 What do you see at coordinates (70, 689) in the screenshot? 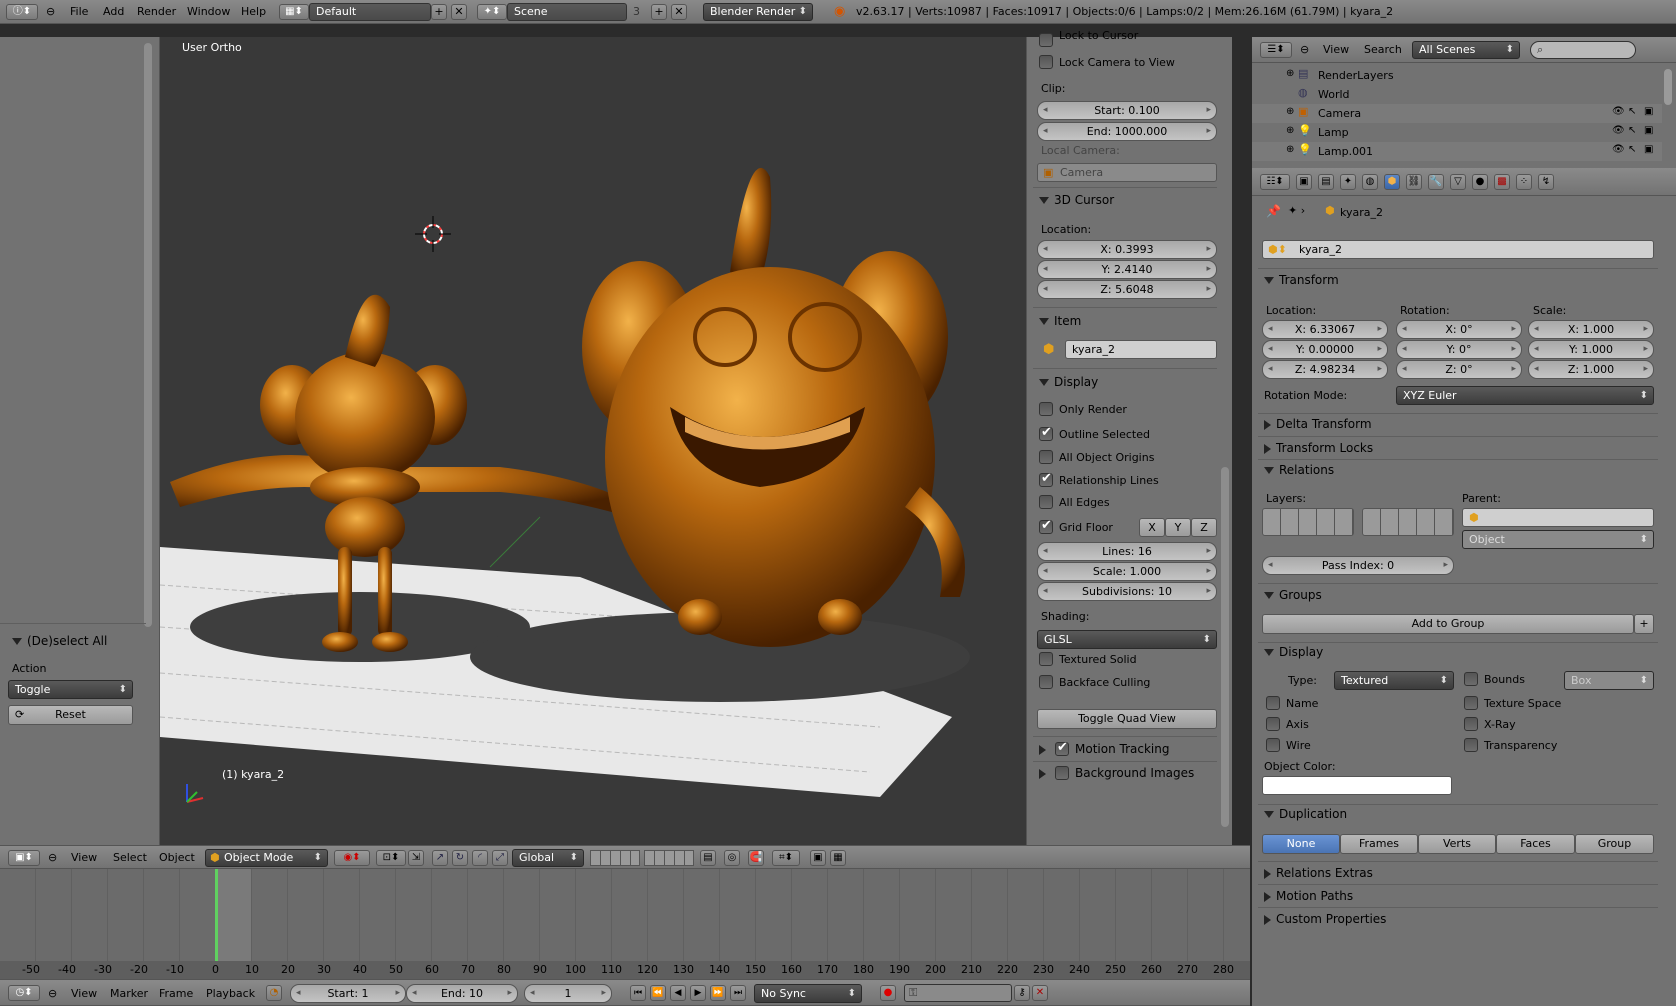
I see `action-select: Toggle` at bounding box center [70, 689].